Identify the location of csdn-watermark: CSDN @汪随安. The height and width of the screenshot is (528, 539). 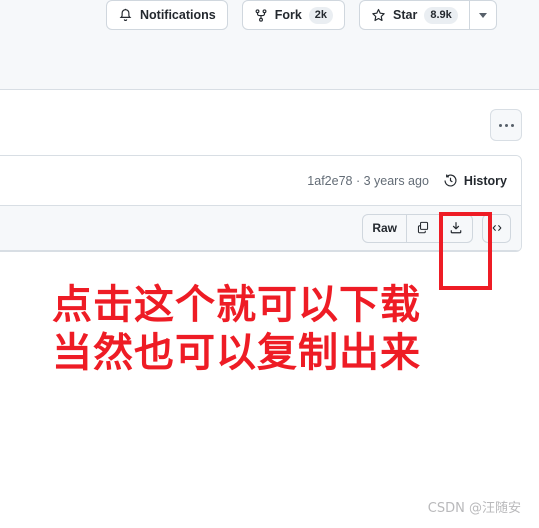
(474, 508).